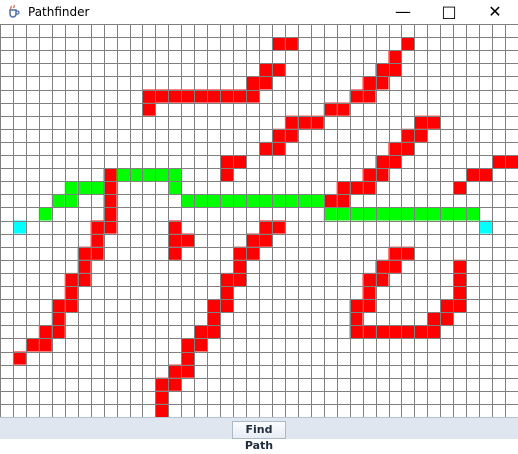 The height and width of the screenshot is (454, 518). What do you see at coordinates (259, 436) in the screenshot?
I see `find-path-button: Find Path` at bounding box center [259, 436].